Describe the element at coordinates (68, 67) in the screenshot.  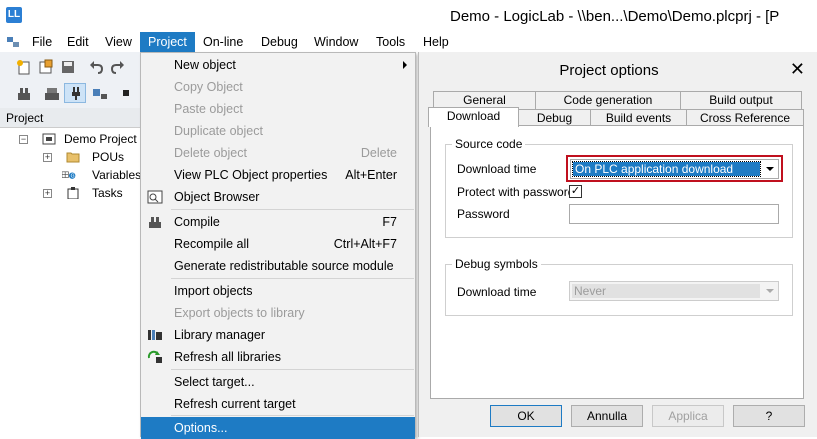
I see `save-icon` at that location.